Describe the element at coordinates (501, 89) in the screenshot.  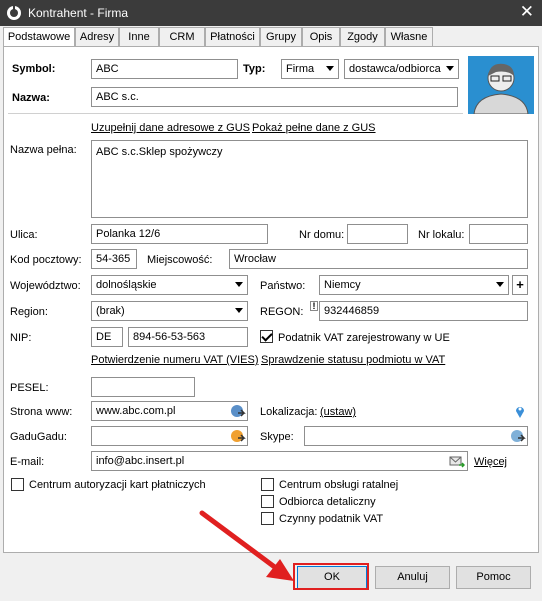
I see `person-icon` at that location.